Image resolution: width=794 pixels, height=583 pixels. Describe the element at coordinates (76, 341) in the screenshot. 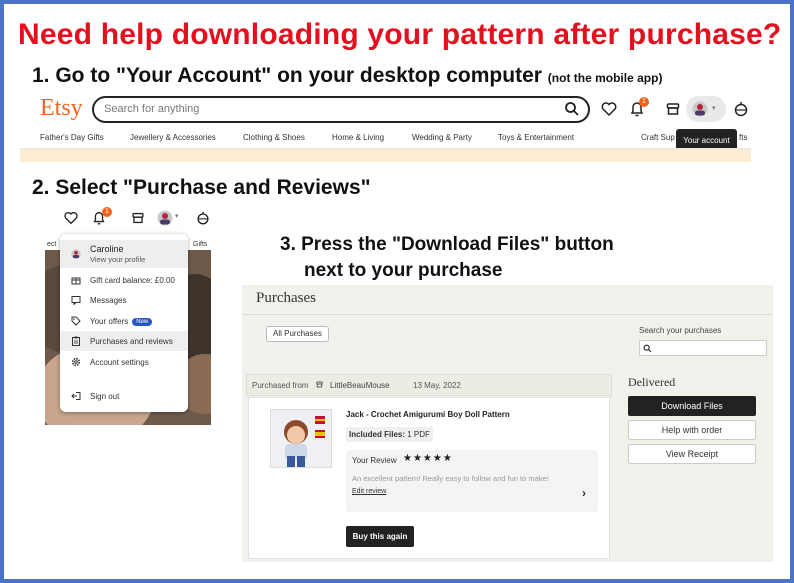

I see `clipboard-icon` at that location.